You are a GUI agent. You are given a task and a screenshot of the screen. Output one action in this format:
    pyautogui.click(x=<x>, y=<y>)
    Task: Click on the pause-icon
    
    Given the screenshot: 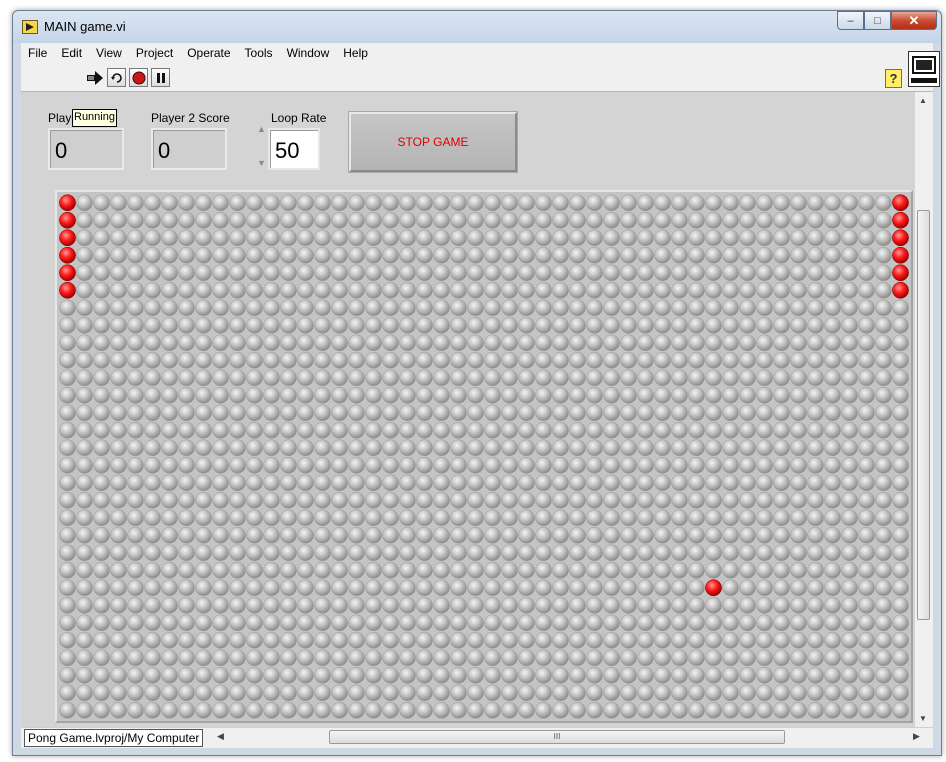 What is the action you would take?
    pyautogui.click(x=160, y=77)
    